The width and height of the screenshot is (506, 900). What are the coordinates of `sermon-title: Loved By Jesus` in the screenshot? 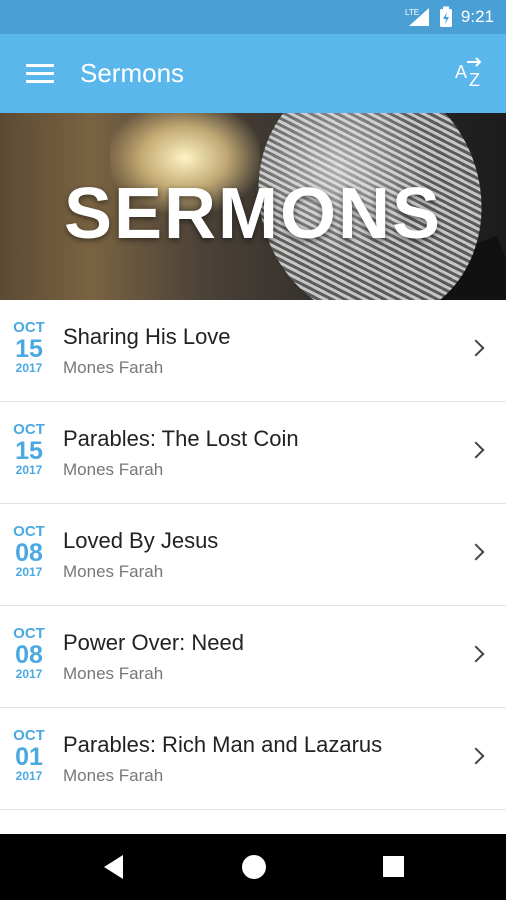 It's located at (141, 540).